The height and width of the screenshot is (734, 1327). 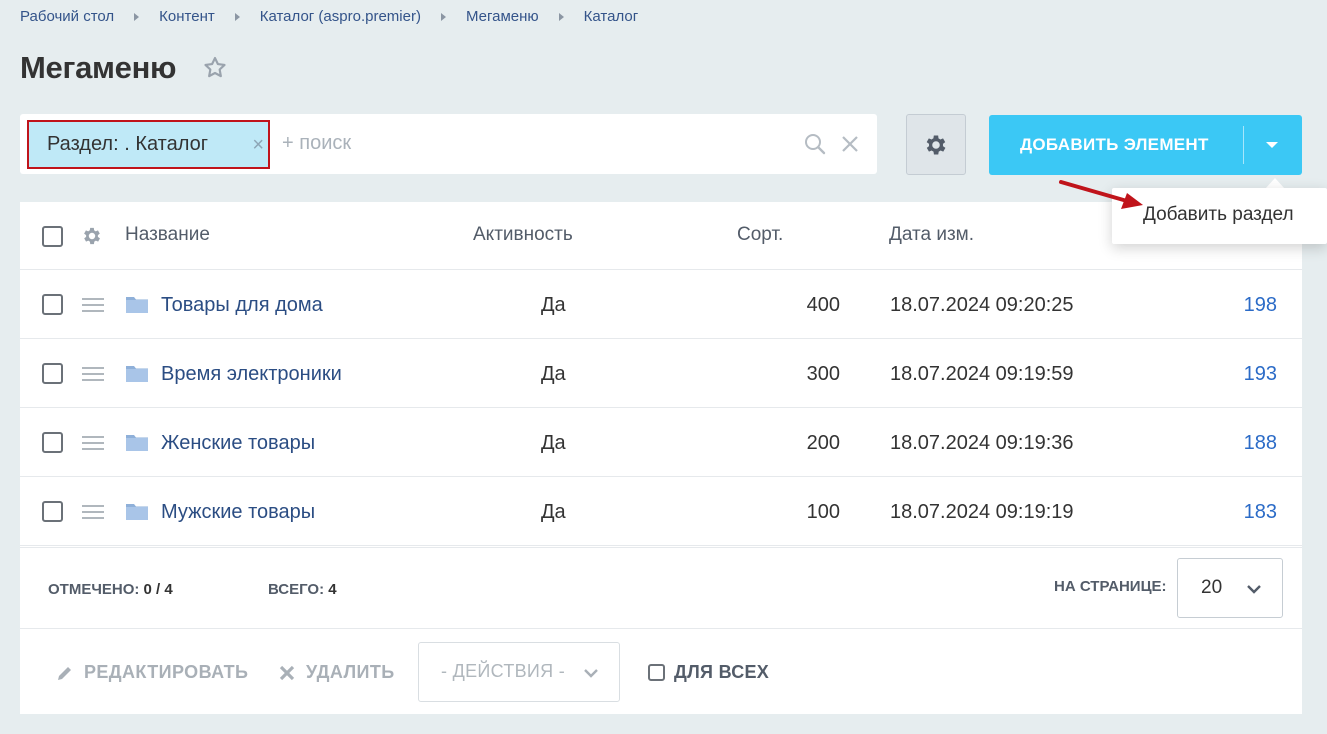 I want to click on total-label: ВСЕГО:, so click(x=296, y=589).